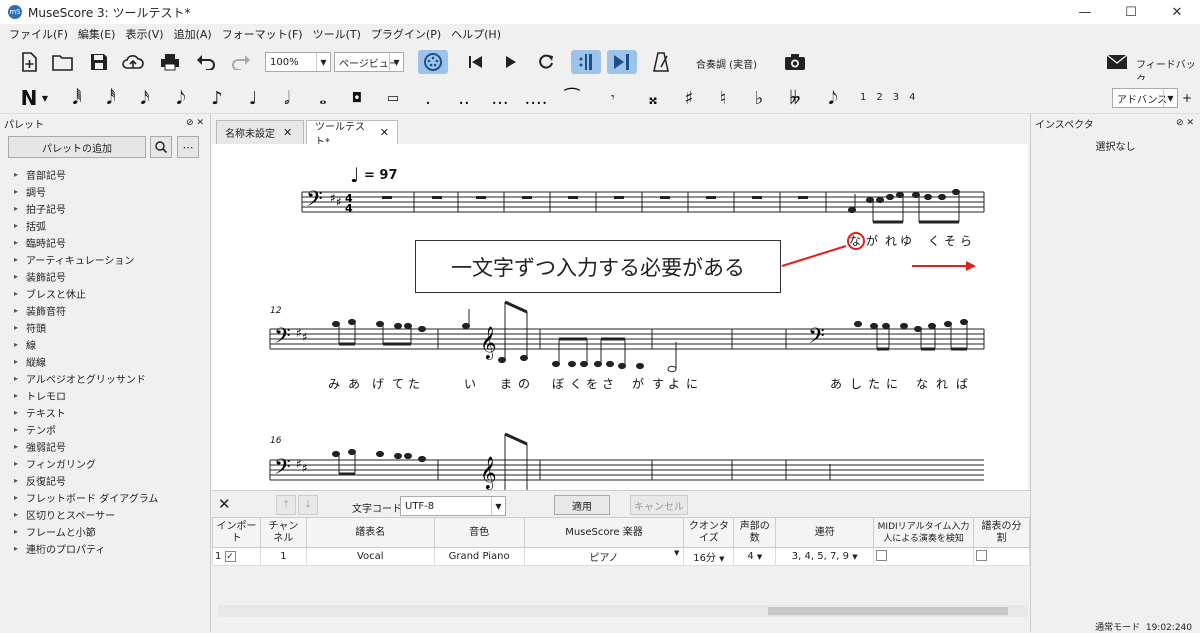 The image size is (1200, 633). I want to click on voice-3-button: 3, so click(896, 97).